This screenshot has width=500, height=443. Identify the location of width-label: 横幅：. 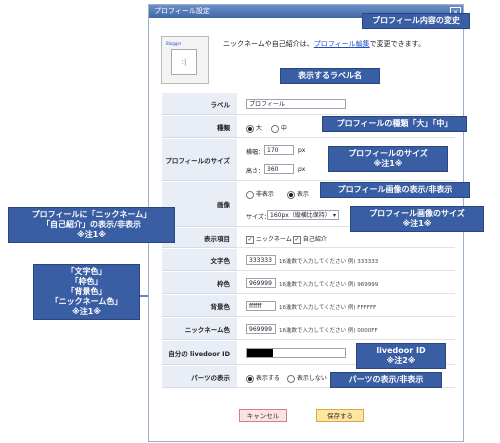
(255, 152).